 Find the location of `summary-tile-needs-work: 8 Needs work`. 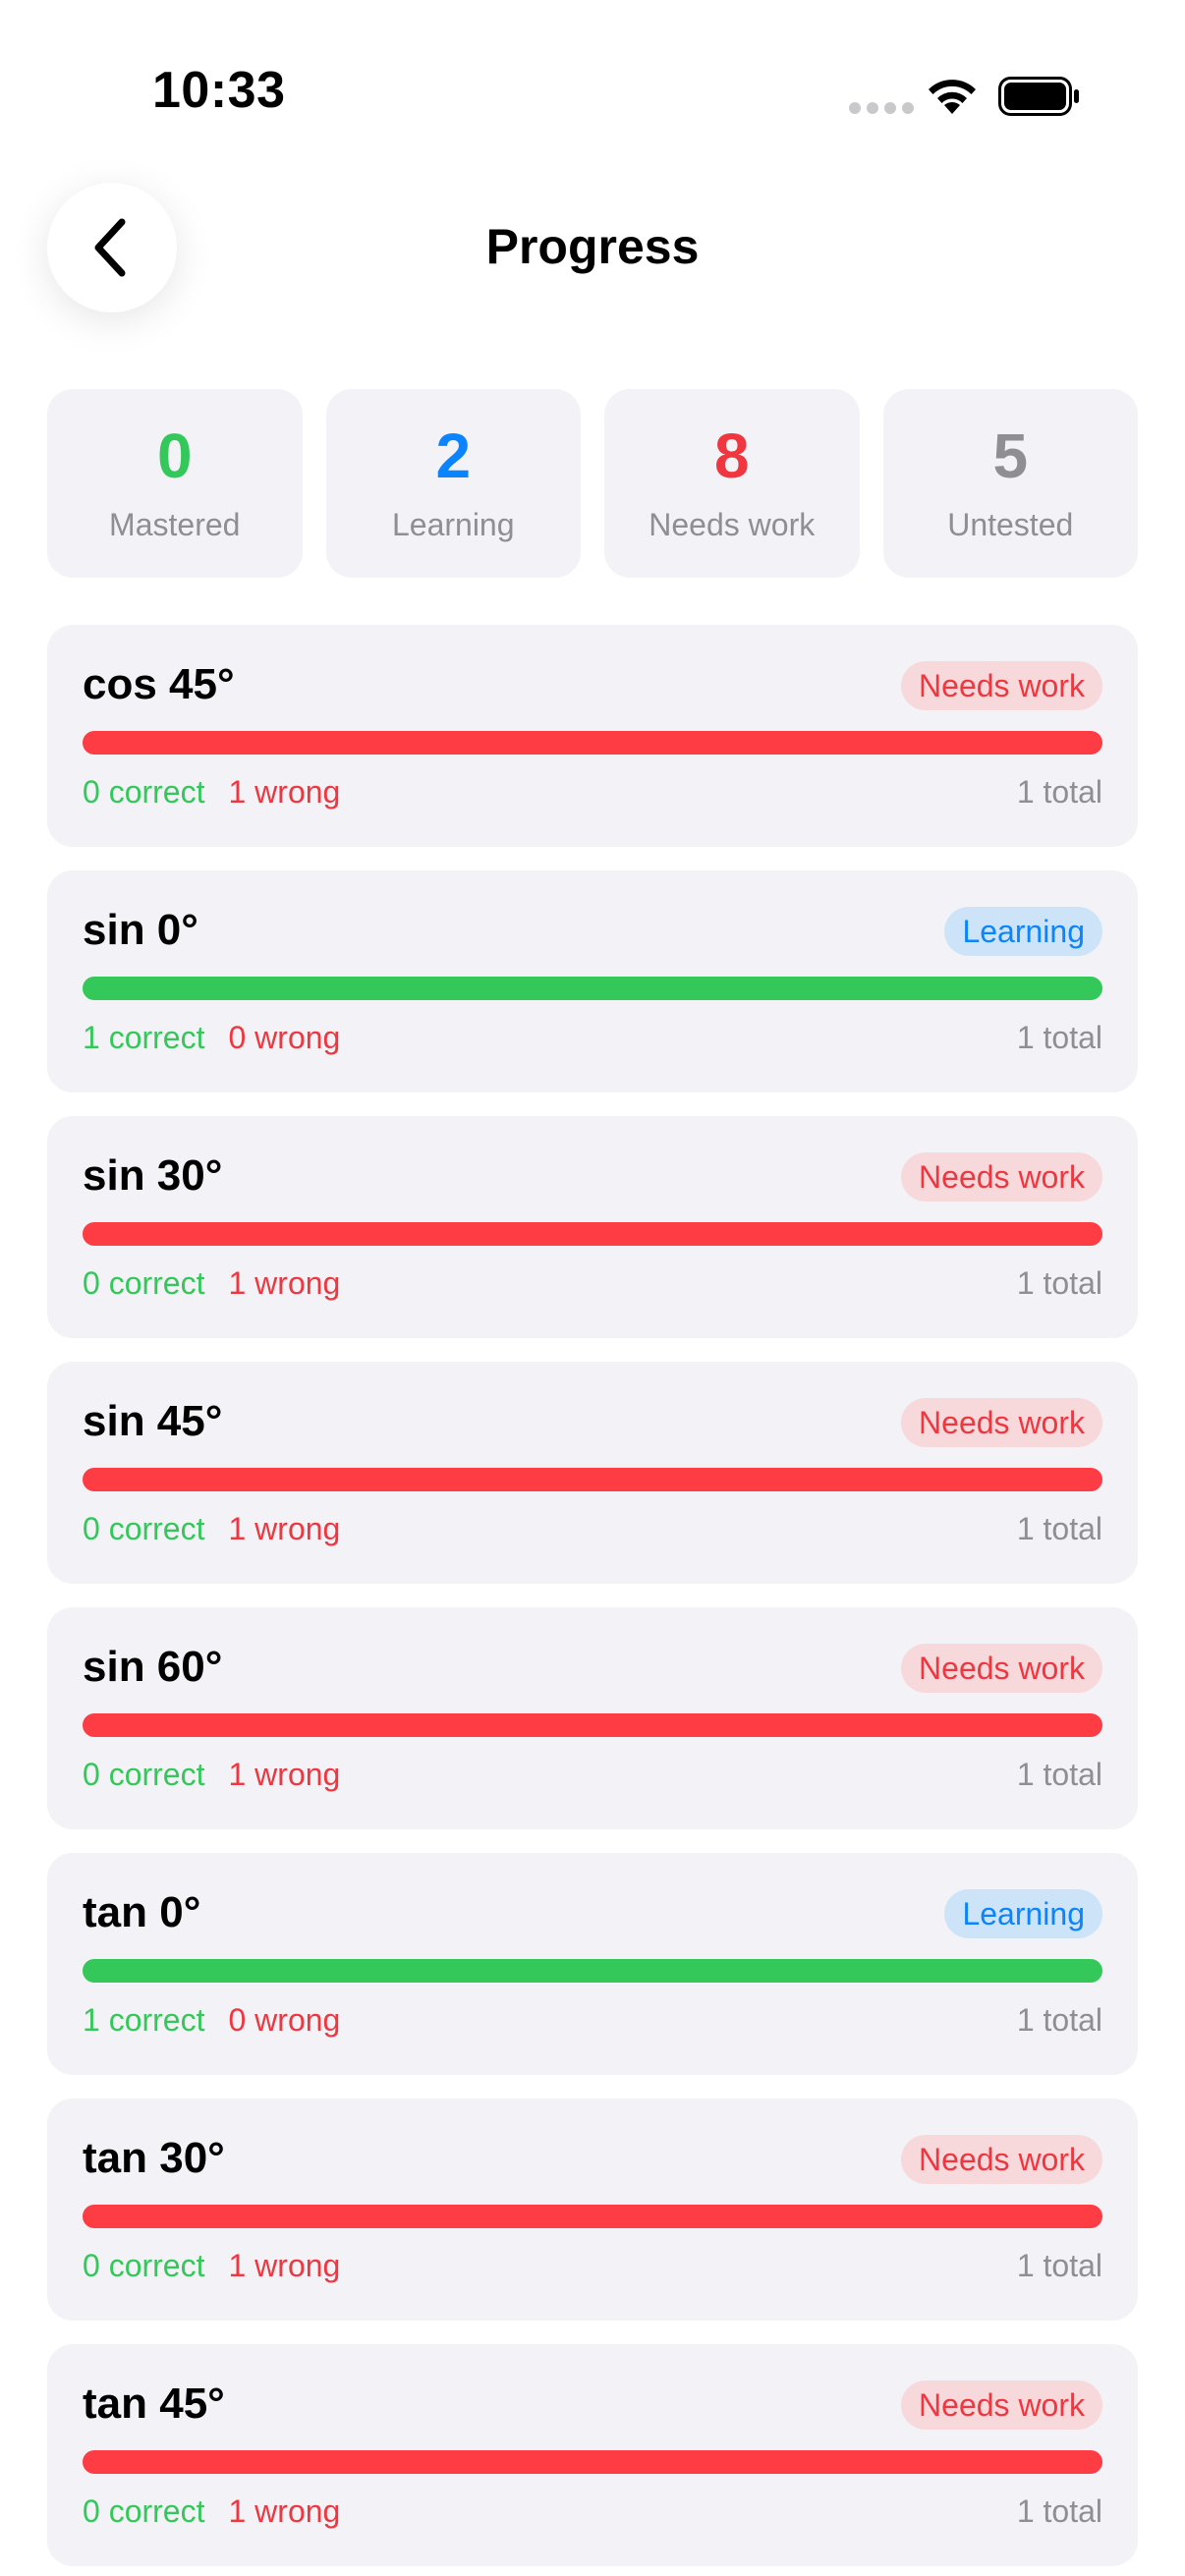

summary-tile-needs-work: 8 Needs work is located at coordinates (732, 483).